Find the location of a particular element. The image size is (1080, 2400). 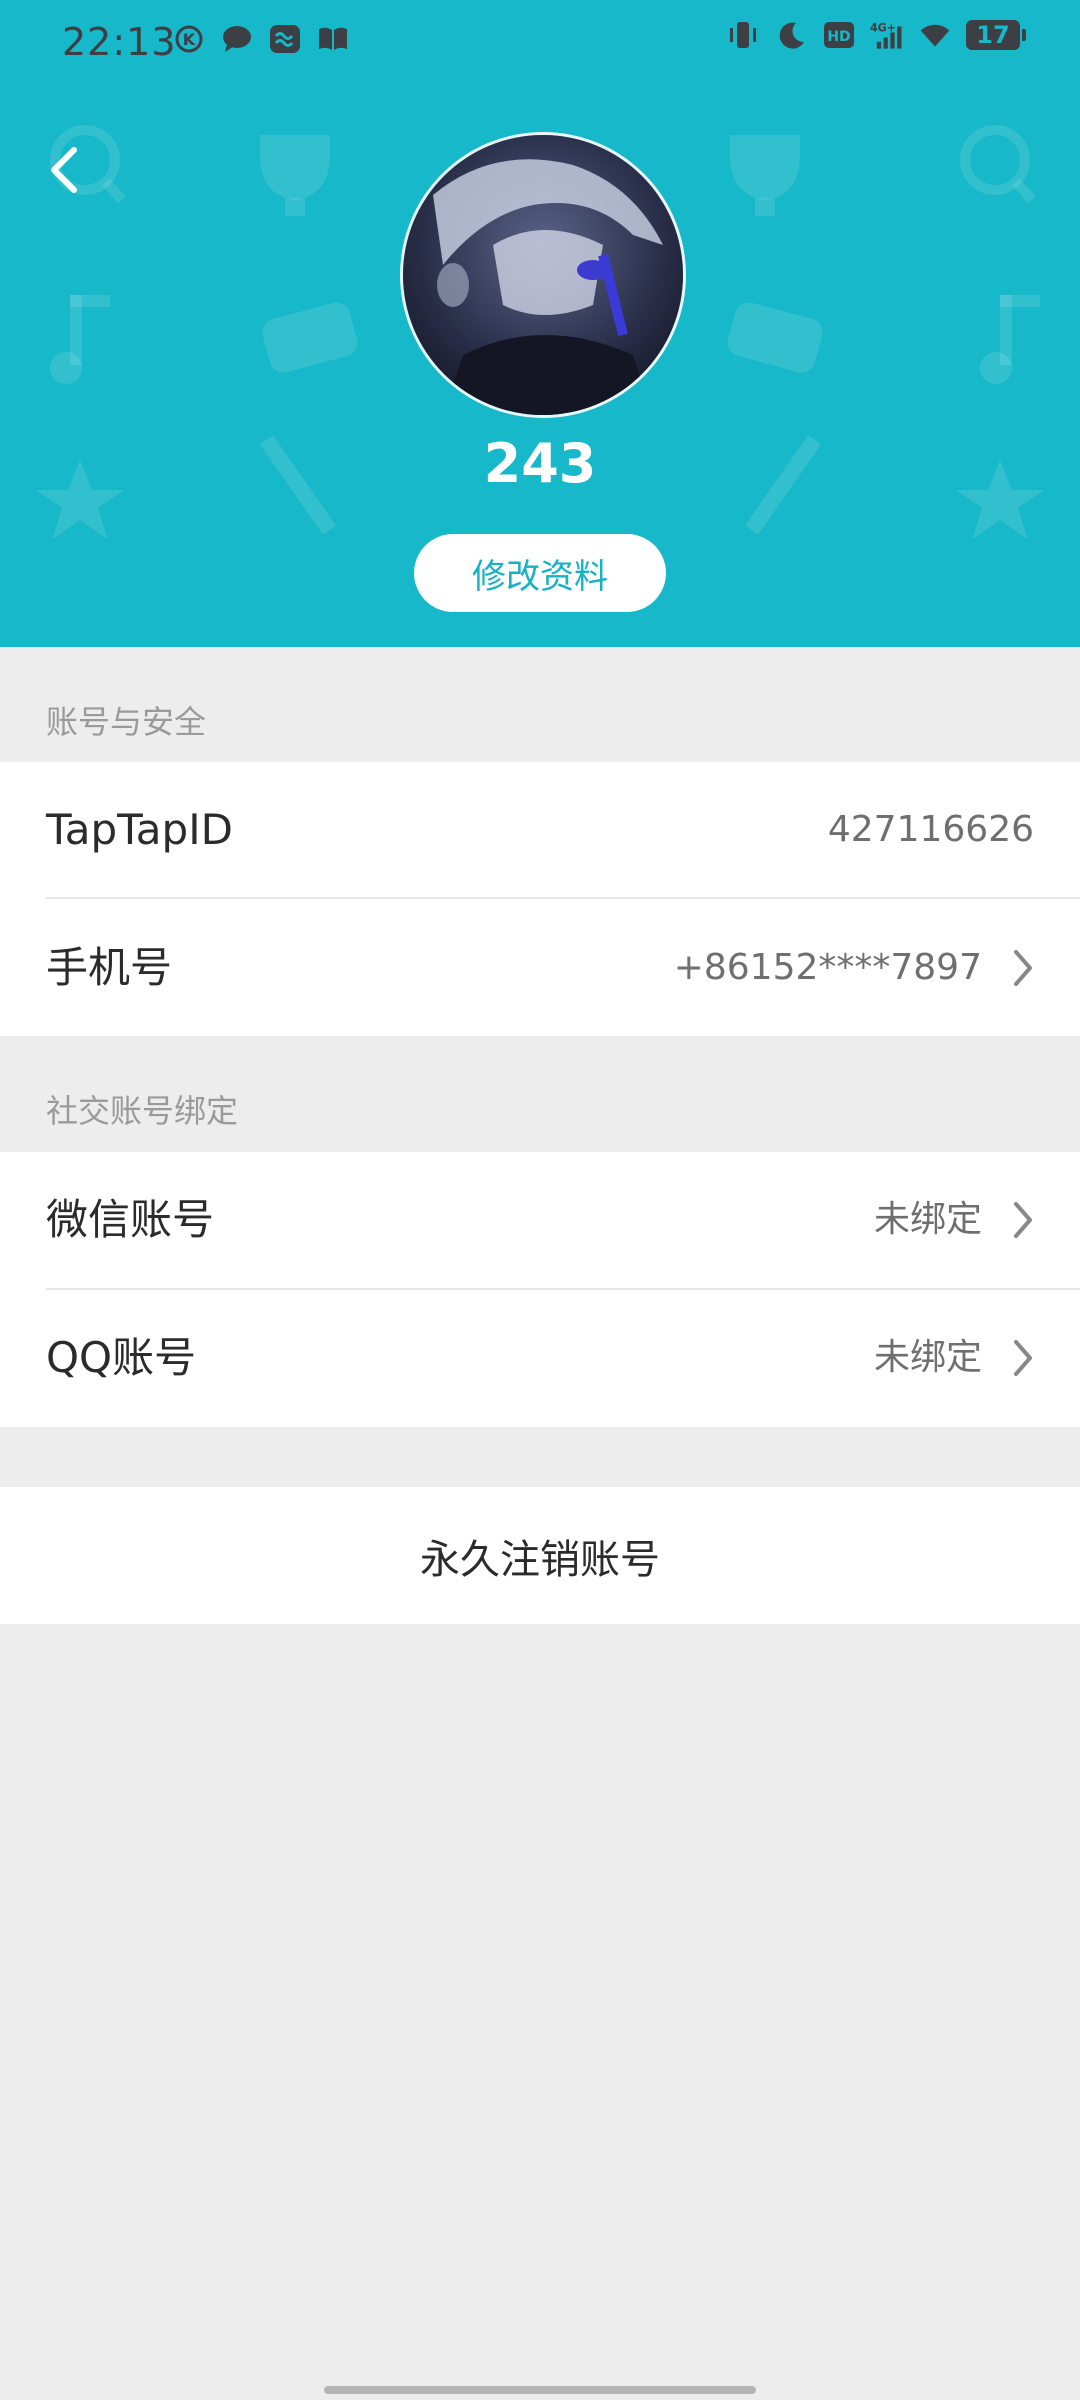

delete-account-button: 永久注销账号 is located at coordinates (540, 1555).